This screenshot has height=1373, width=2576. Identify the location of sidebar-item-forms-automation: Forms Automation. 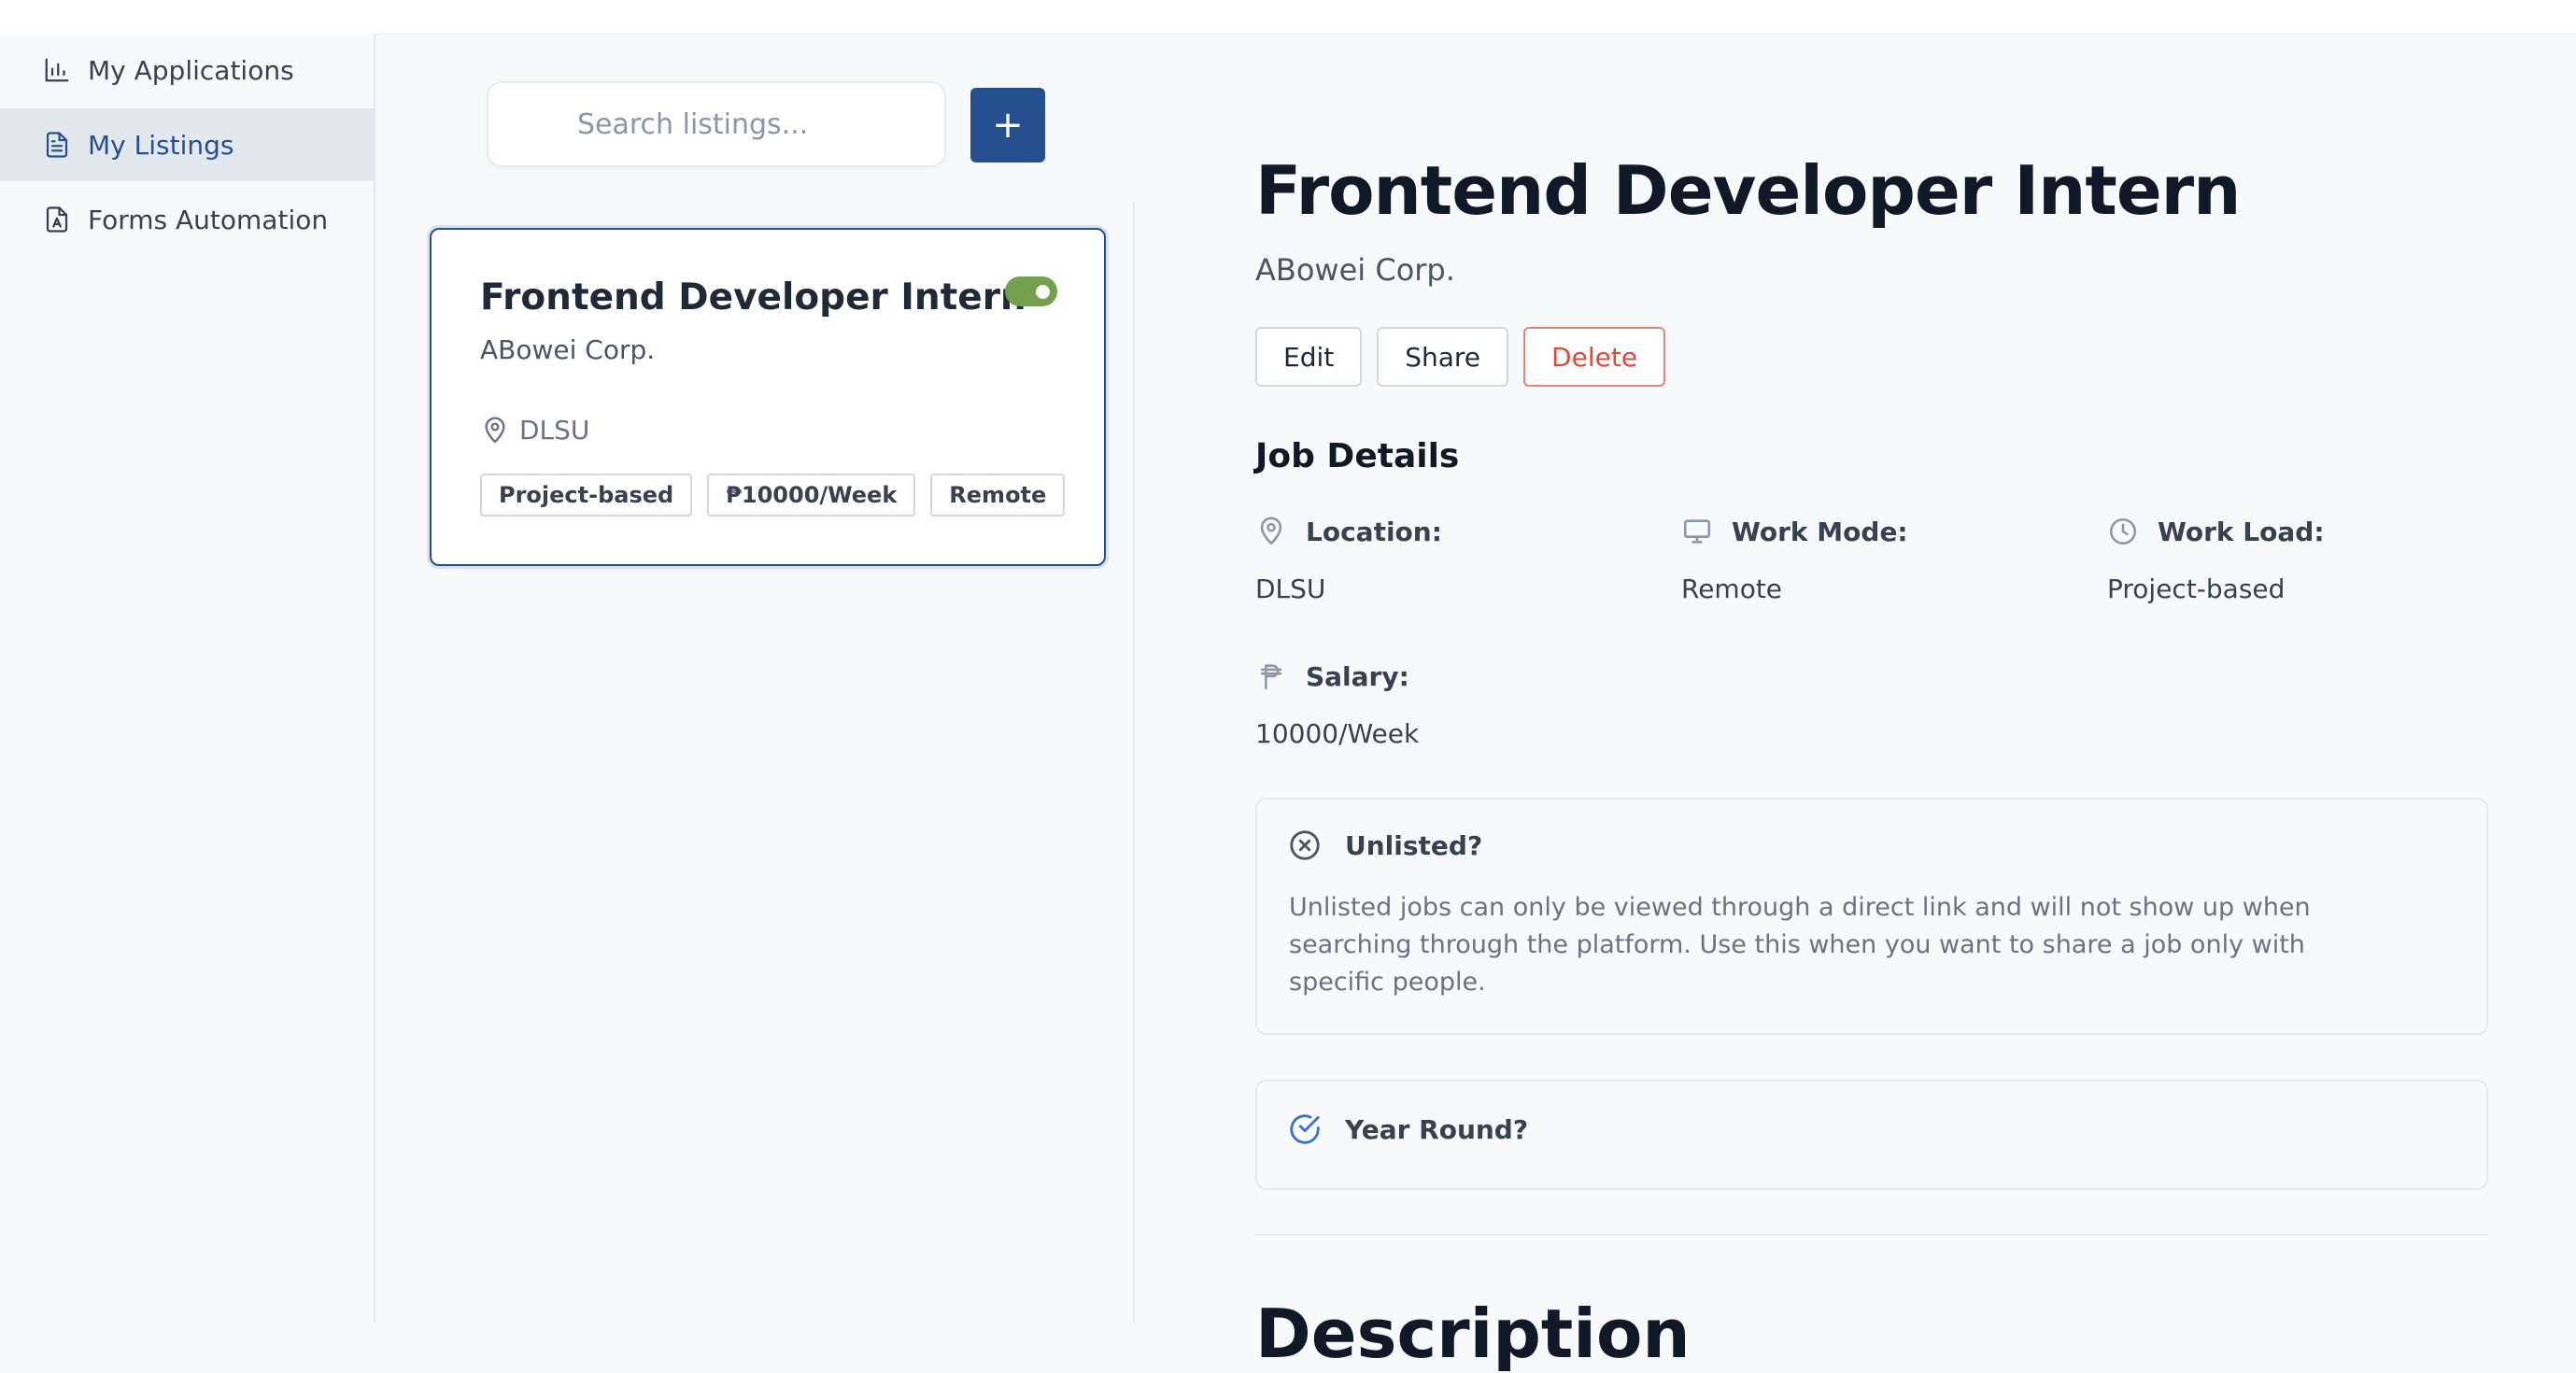
(187, 219).